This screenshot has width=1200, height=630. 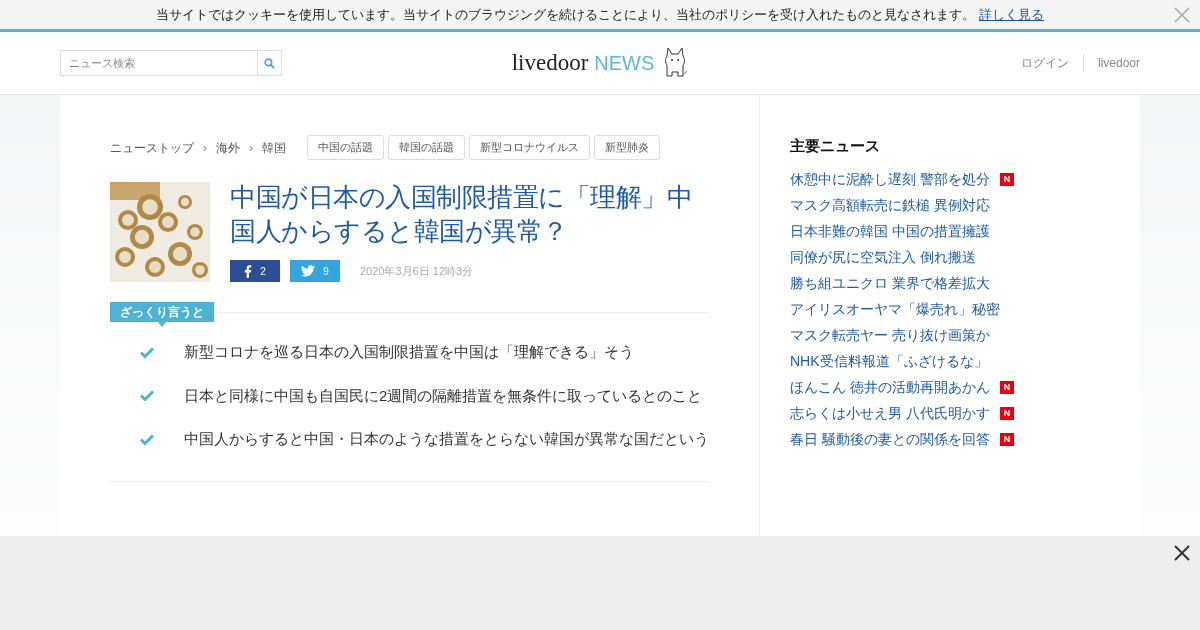 I want to click on facebook-icon, so click(x=248, y=271).